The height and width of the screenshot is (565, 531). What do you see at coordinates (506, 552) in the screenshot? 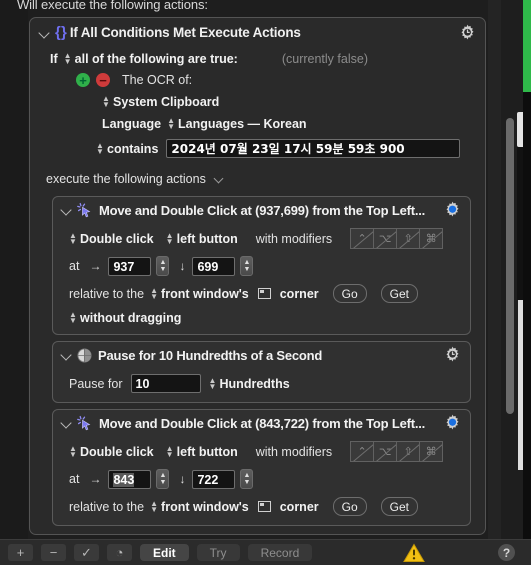
I see `help-button: ?` at bounding box center [506, 552].